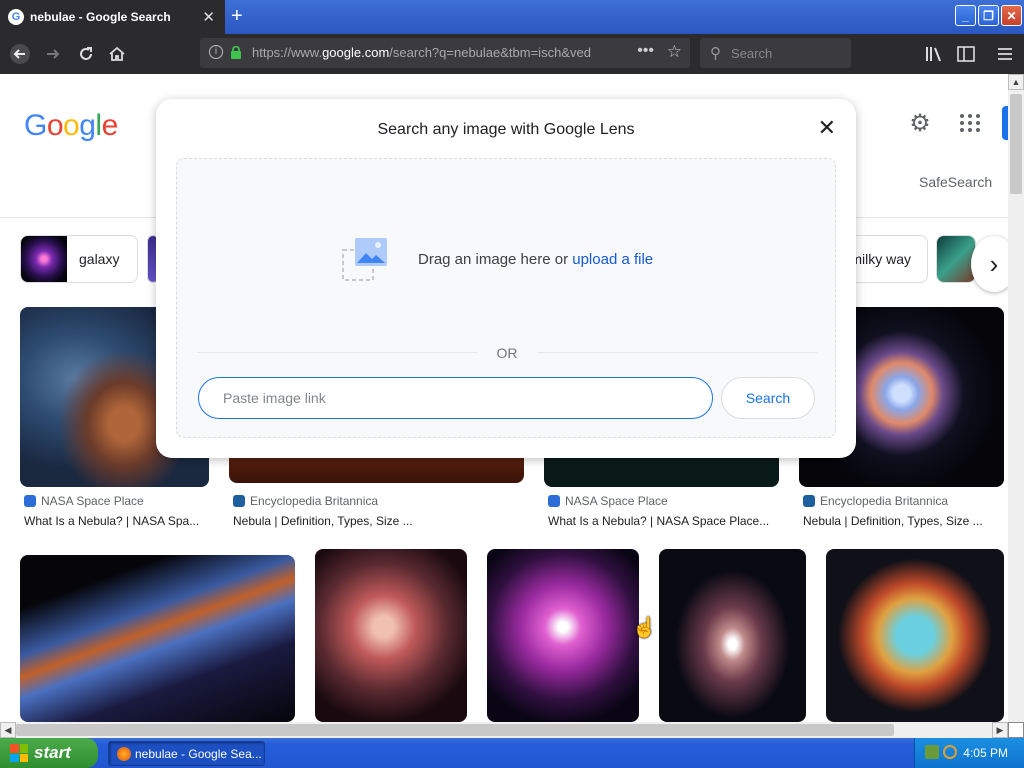 The height and width of the screenshot is (768, 1024). I want to click on scroll-up-arrow-icon: ▲, so click(1016, 82).